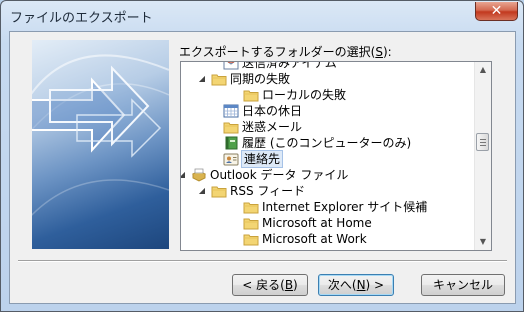 This screenshot has width=524, height=312. I want to click on tree-node-label: Microsoft at Home, so click(317, 223).